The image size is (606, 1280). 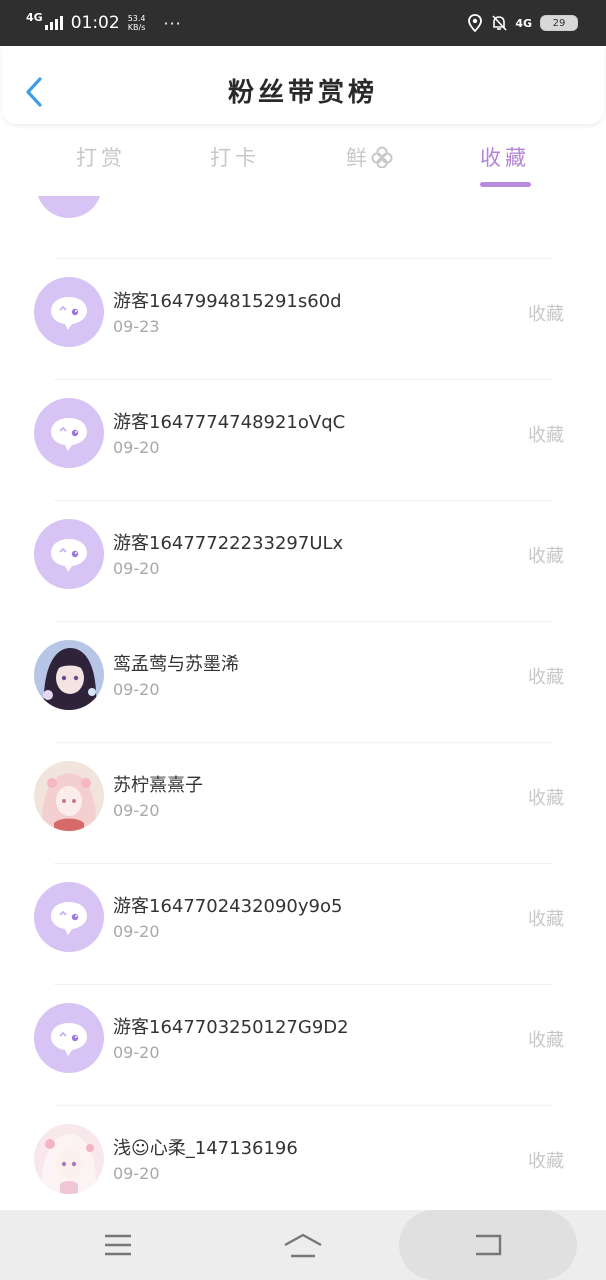 What do you see at coordinates (303, 1157) in the screenshot?
I see `list-item: 浅☺心柔_147136196 09-20 收藏` at bounding box center [303, 1157].